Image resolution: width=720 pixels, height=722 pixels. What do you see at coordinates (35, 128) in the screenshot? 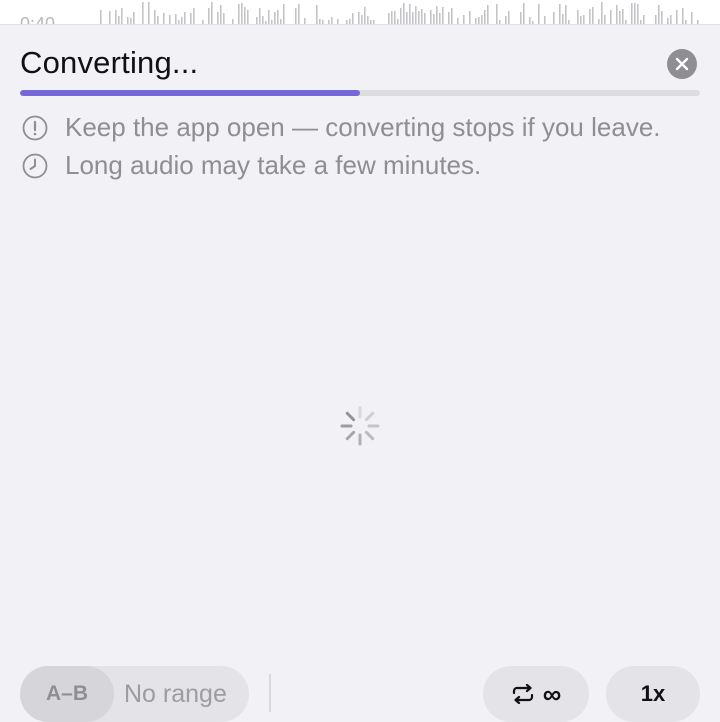
I see `exclamation-circle-icon` at bounding box center [35, 128].